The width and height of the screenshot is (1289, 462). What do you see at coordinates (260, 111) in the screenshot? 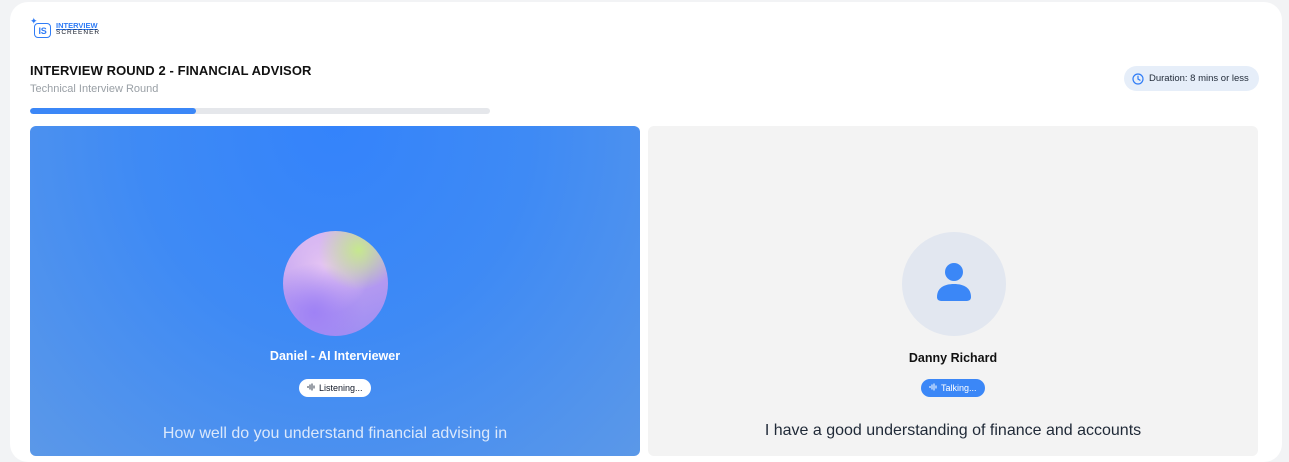
I see `interview-progress-bar` at bounding box center [260, 111].